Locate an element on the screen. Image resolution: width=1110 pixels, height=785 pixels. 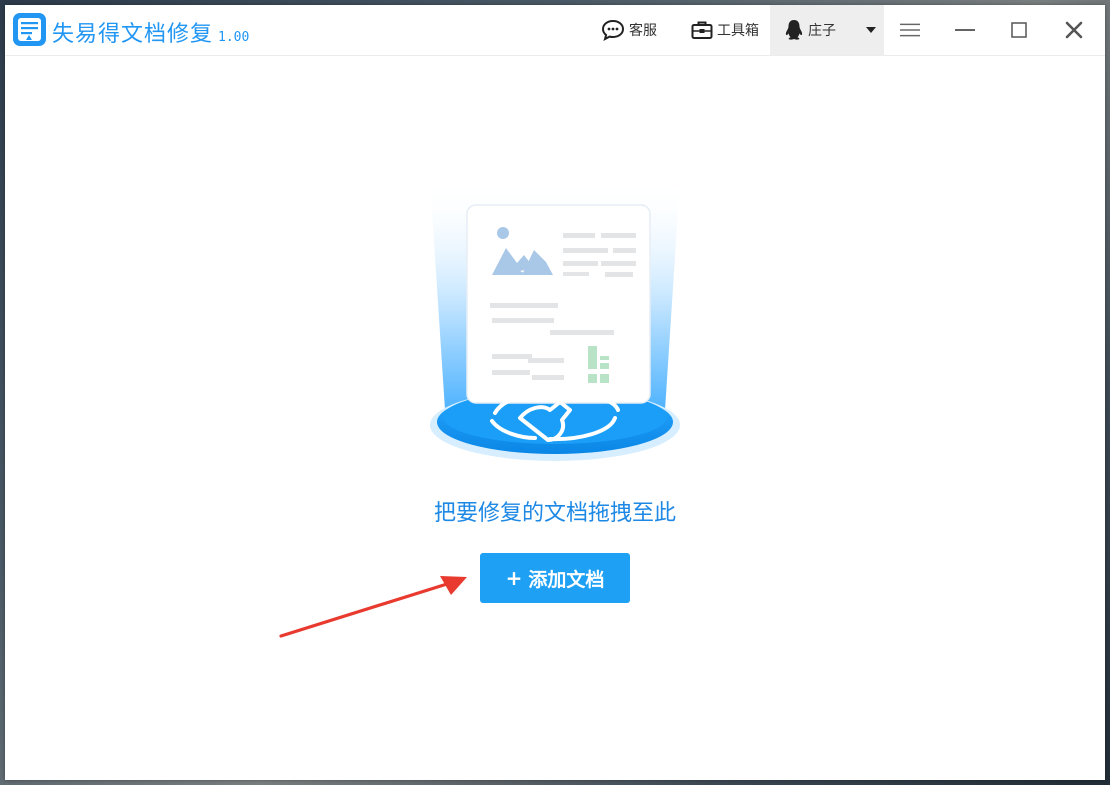
close-button is located at coordinates (1076, 30).